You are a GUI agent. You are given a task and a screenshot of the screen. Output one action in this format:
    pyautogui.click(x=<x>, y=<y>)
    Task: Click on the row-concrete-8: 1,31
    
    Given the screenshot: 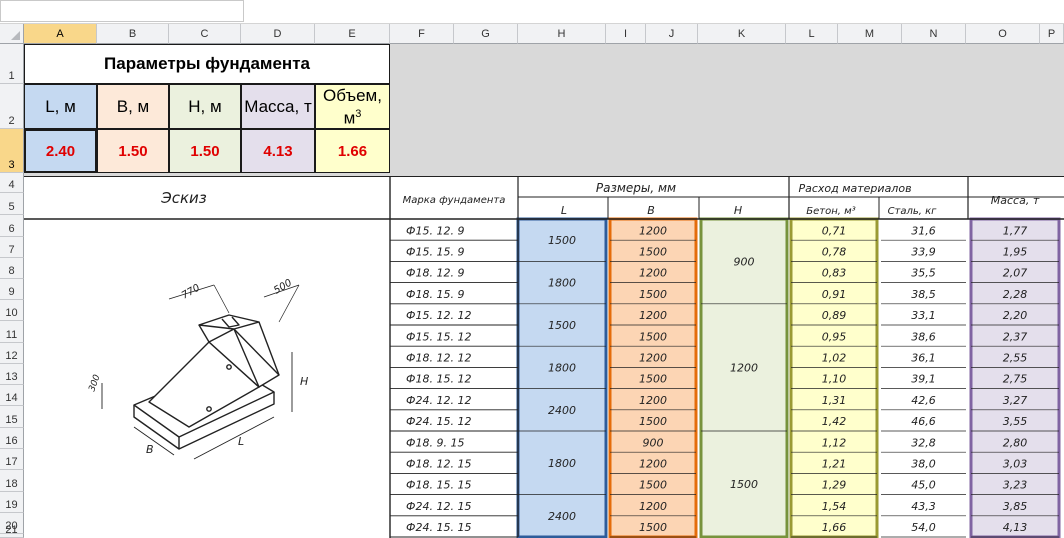 What is the action you would take?
    pyautogui.click(x=834, y=400)
    